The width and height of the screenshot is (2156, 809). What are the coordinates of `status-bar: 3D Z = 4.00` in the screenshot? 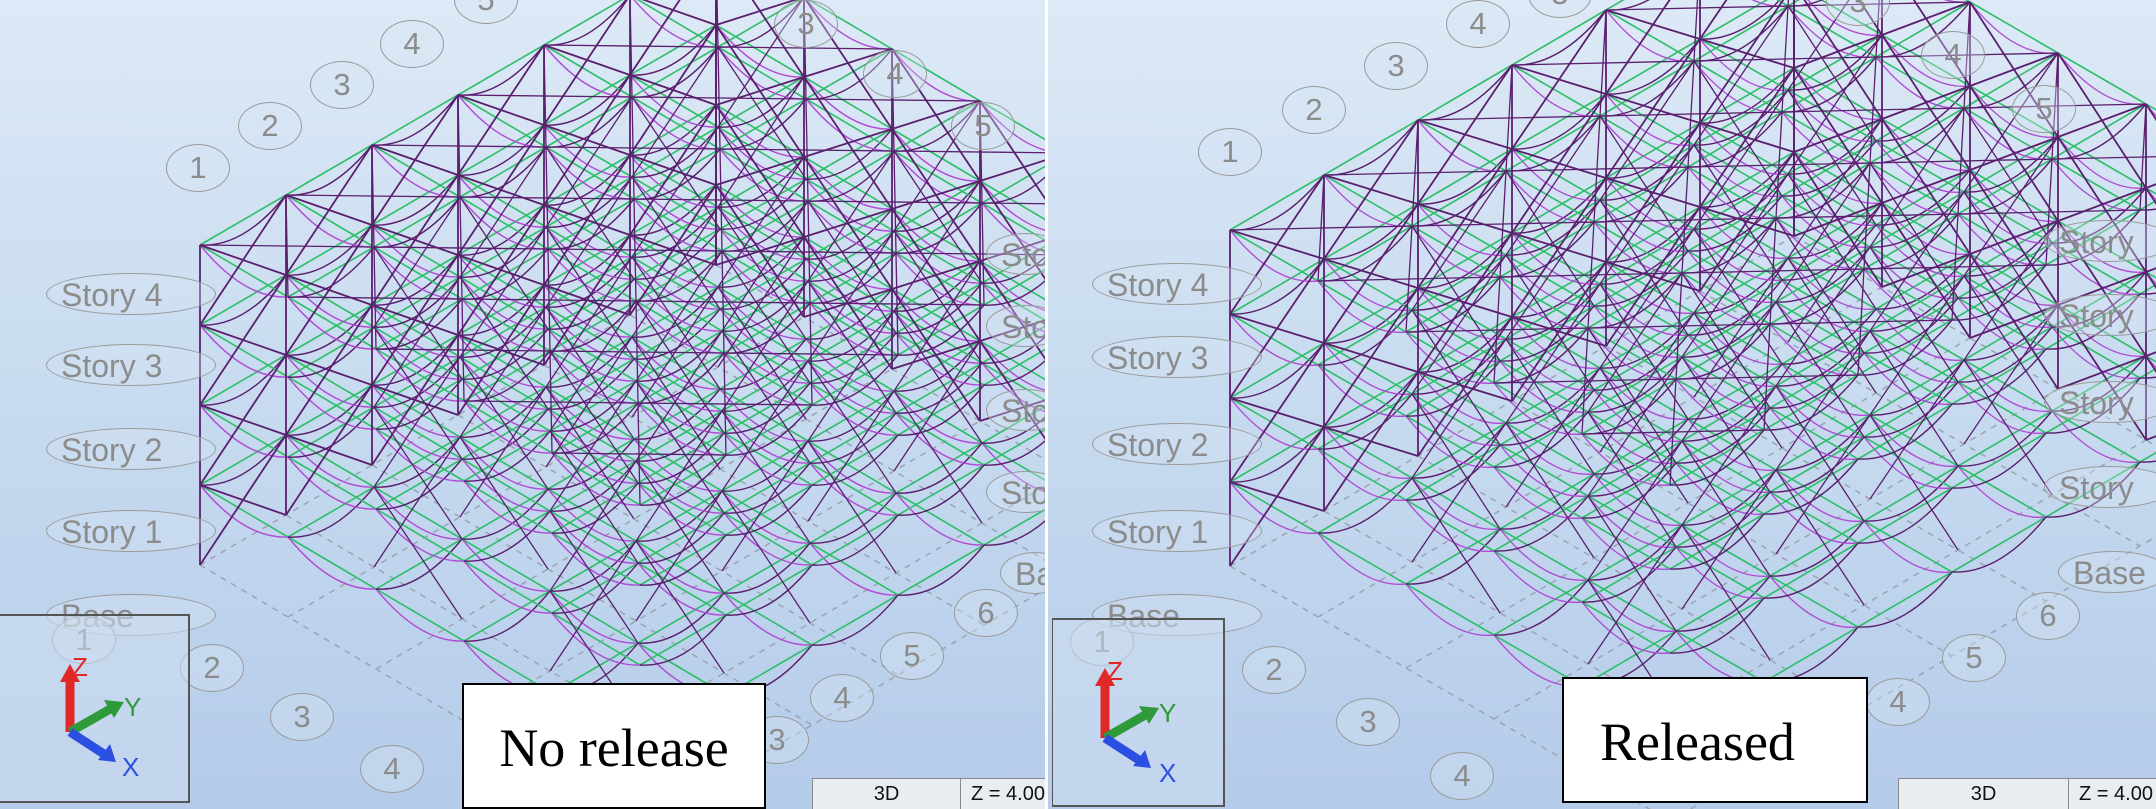 It's located at (928, 793).